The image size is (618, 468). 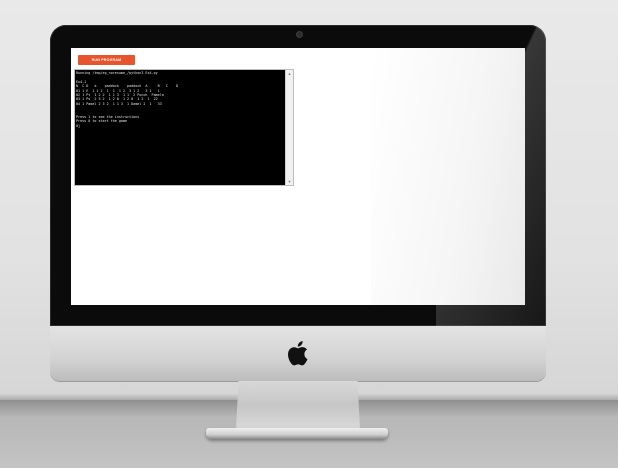 I want to click on monitor-stand, so click(x=298, y=405).